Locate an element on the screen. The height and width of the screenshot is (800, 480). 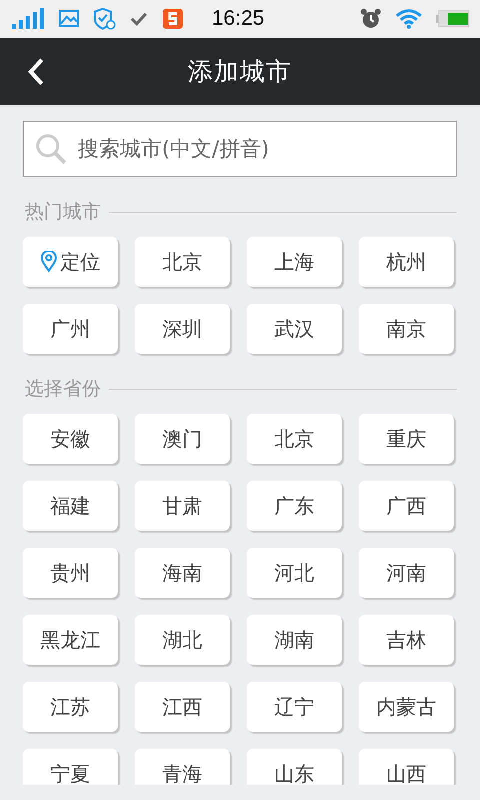
city-button: 南京 is located at coordinates (406, 329).